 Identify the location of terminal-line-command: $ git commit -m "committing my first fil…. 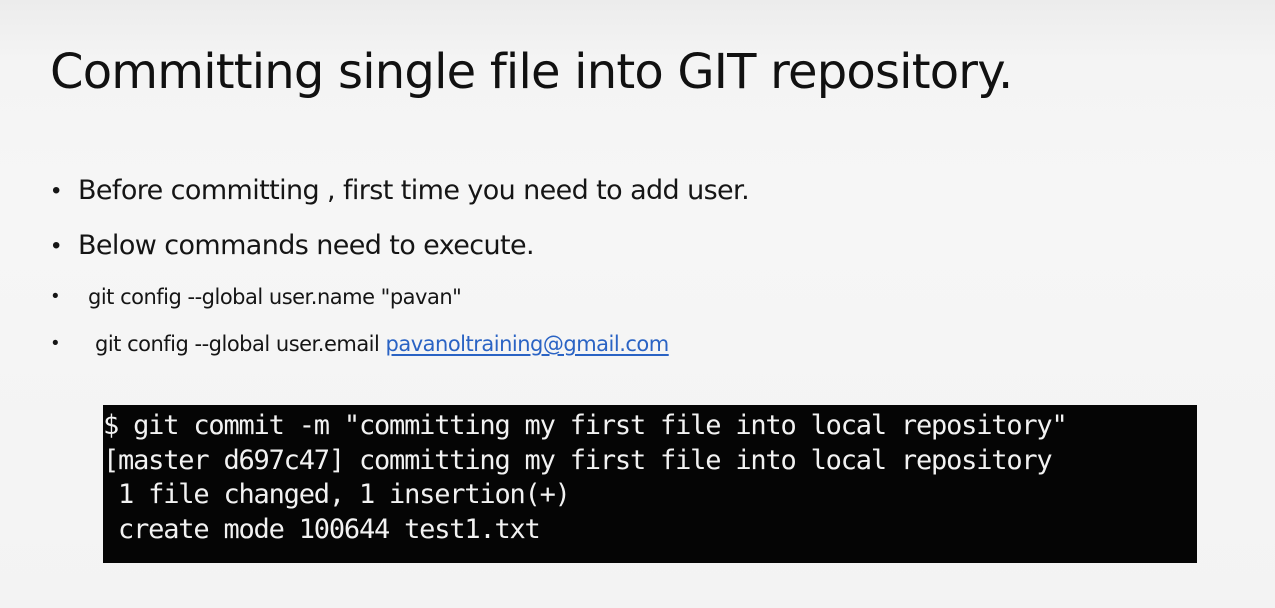
(585, 425).